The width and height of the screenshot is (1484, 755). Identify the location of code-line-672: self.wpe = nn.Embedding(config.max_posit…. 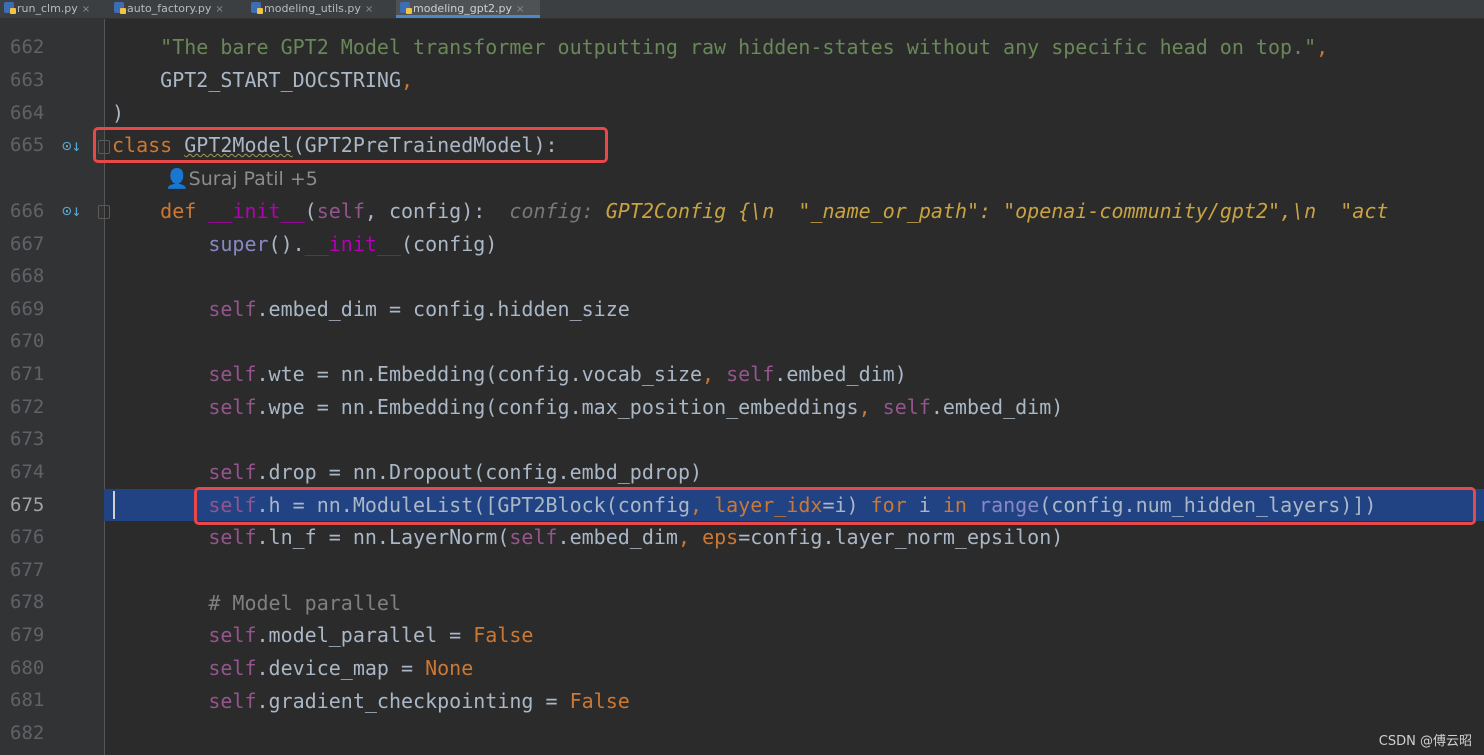
(587, 407).